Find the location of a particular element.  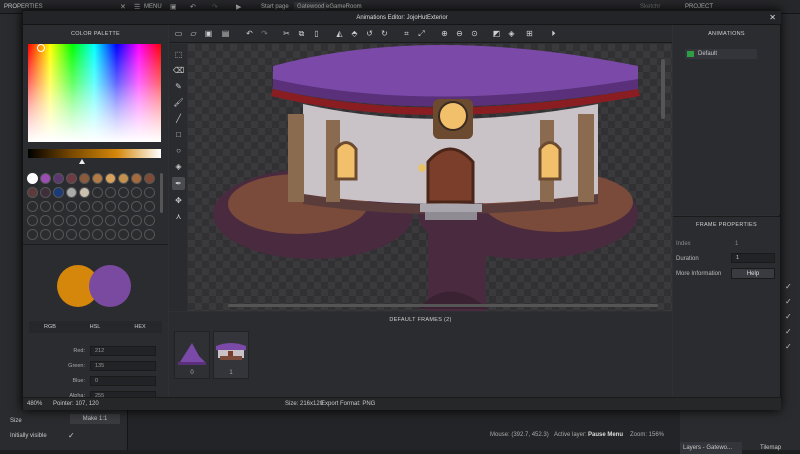

color-spectrum-picker is located at coordinates (94, 93).